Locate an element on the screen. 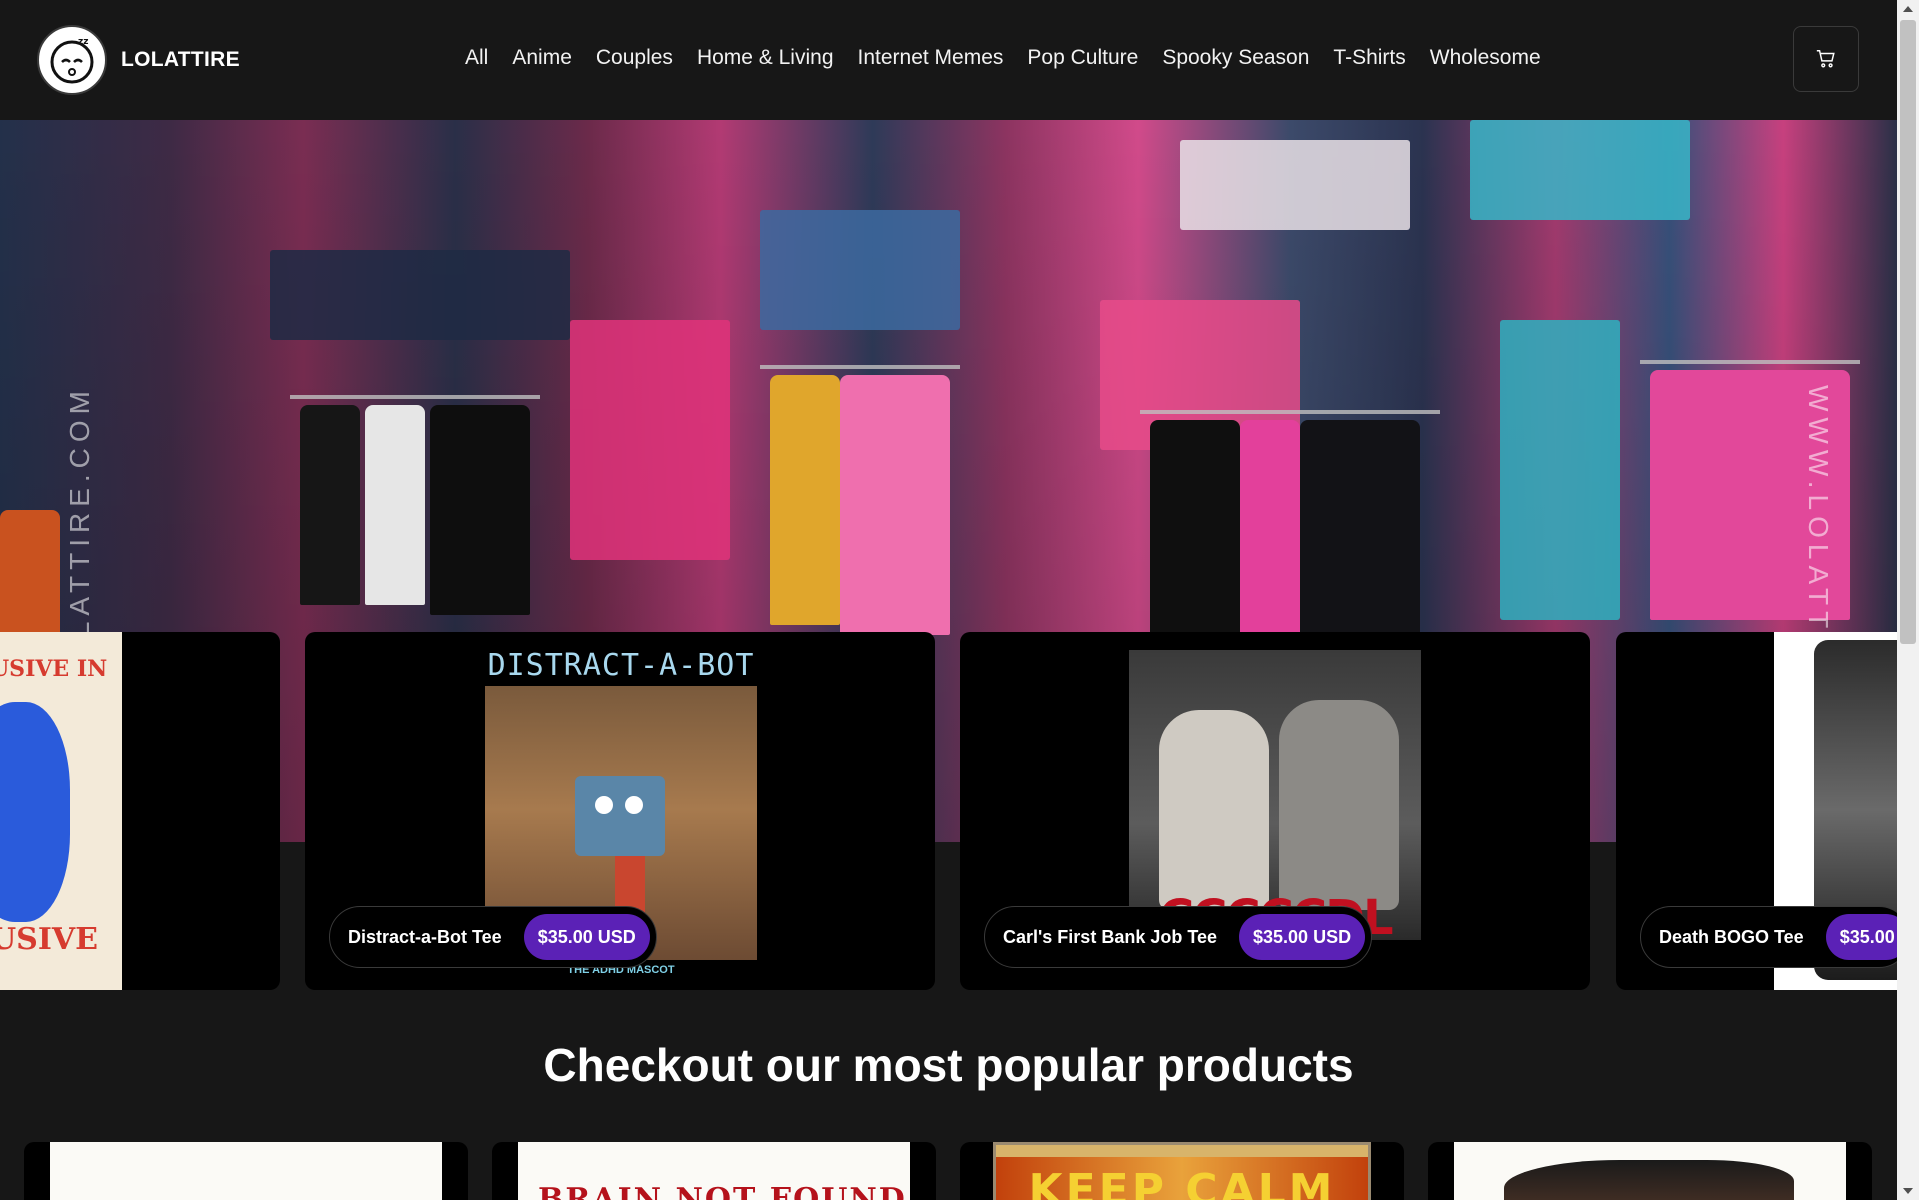  svg-text: zz is located at coordinates (83, 42).